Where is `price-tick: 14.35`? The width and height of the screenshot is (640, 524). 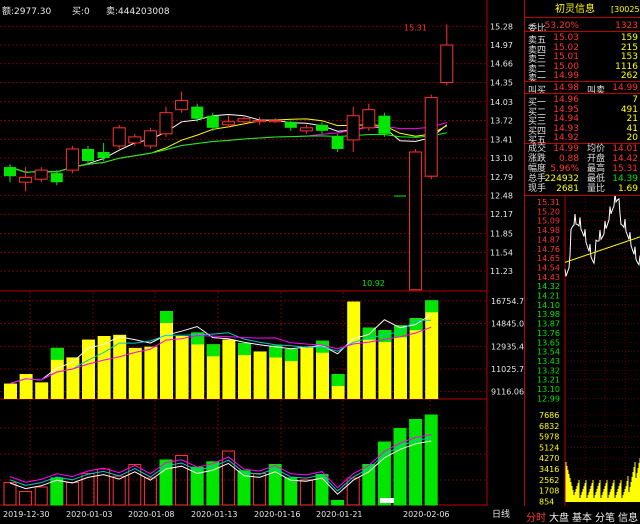 price-tick: 14.35 is located at coordinates (501, 82).